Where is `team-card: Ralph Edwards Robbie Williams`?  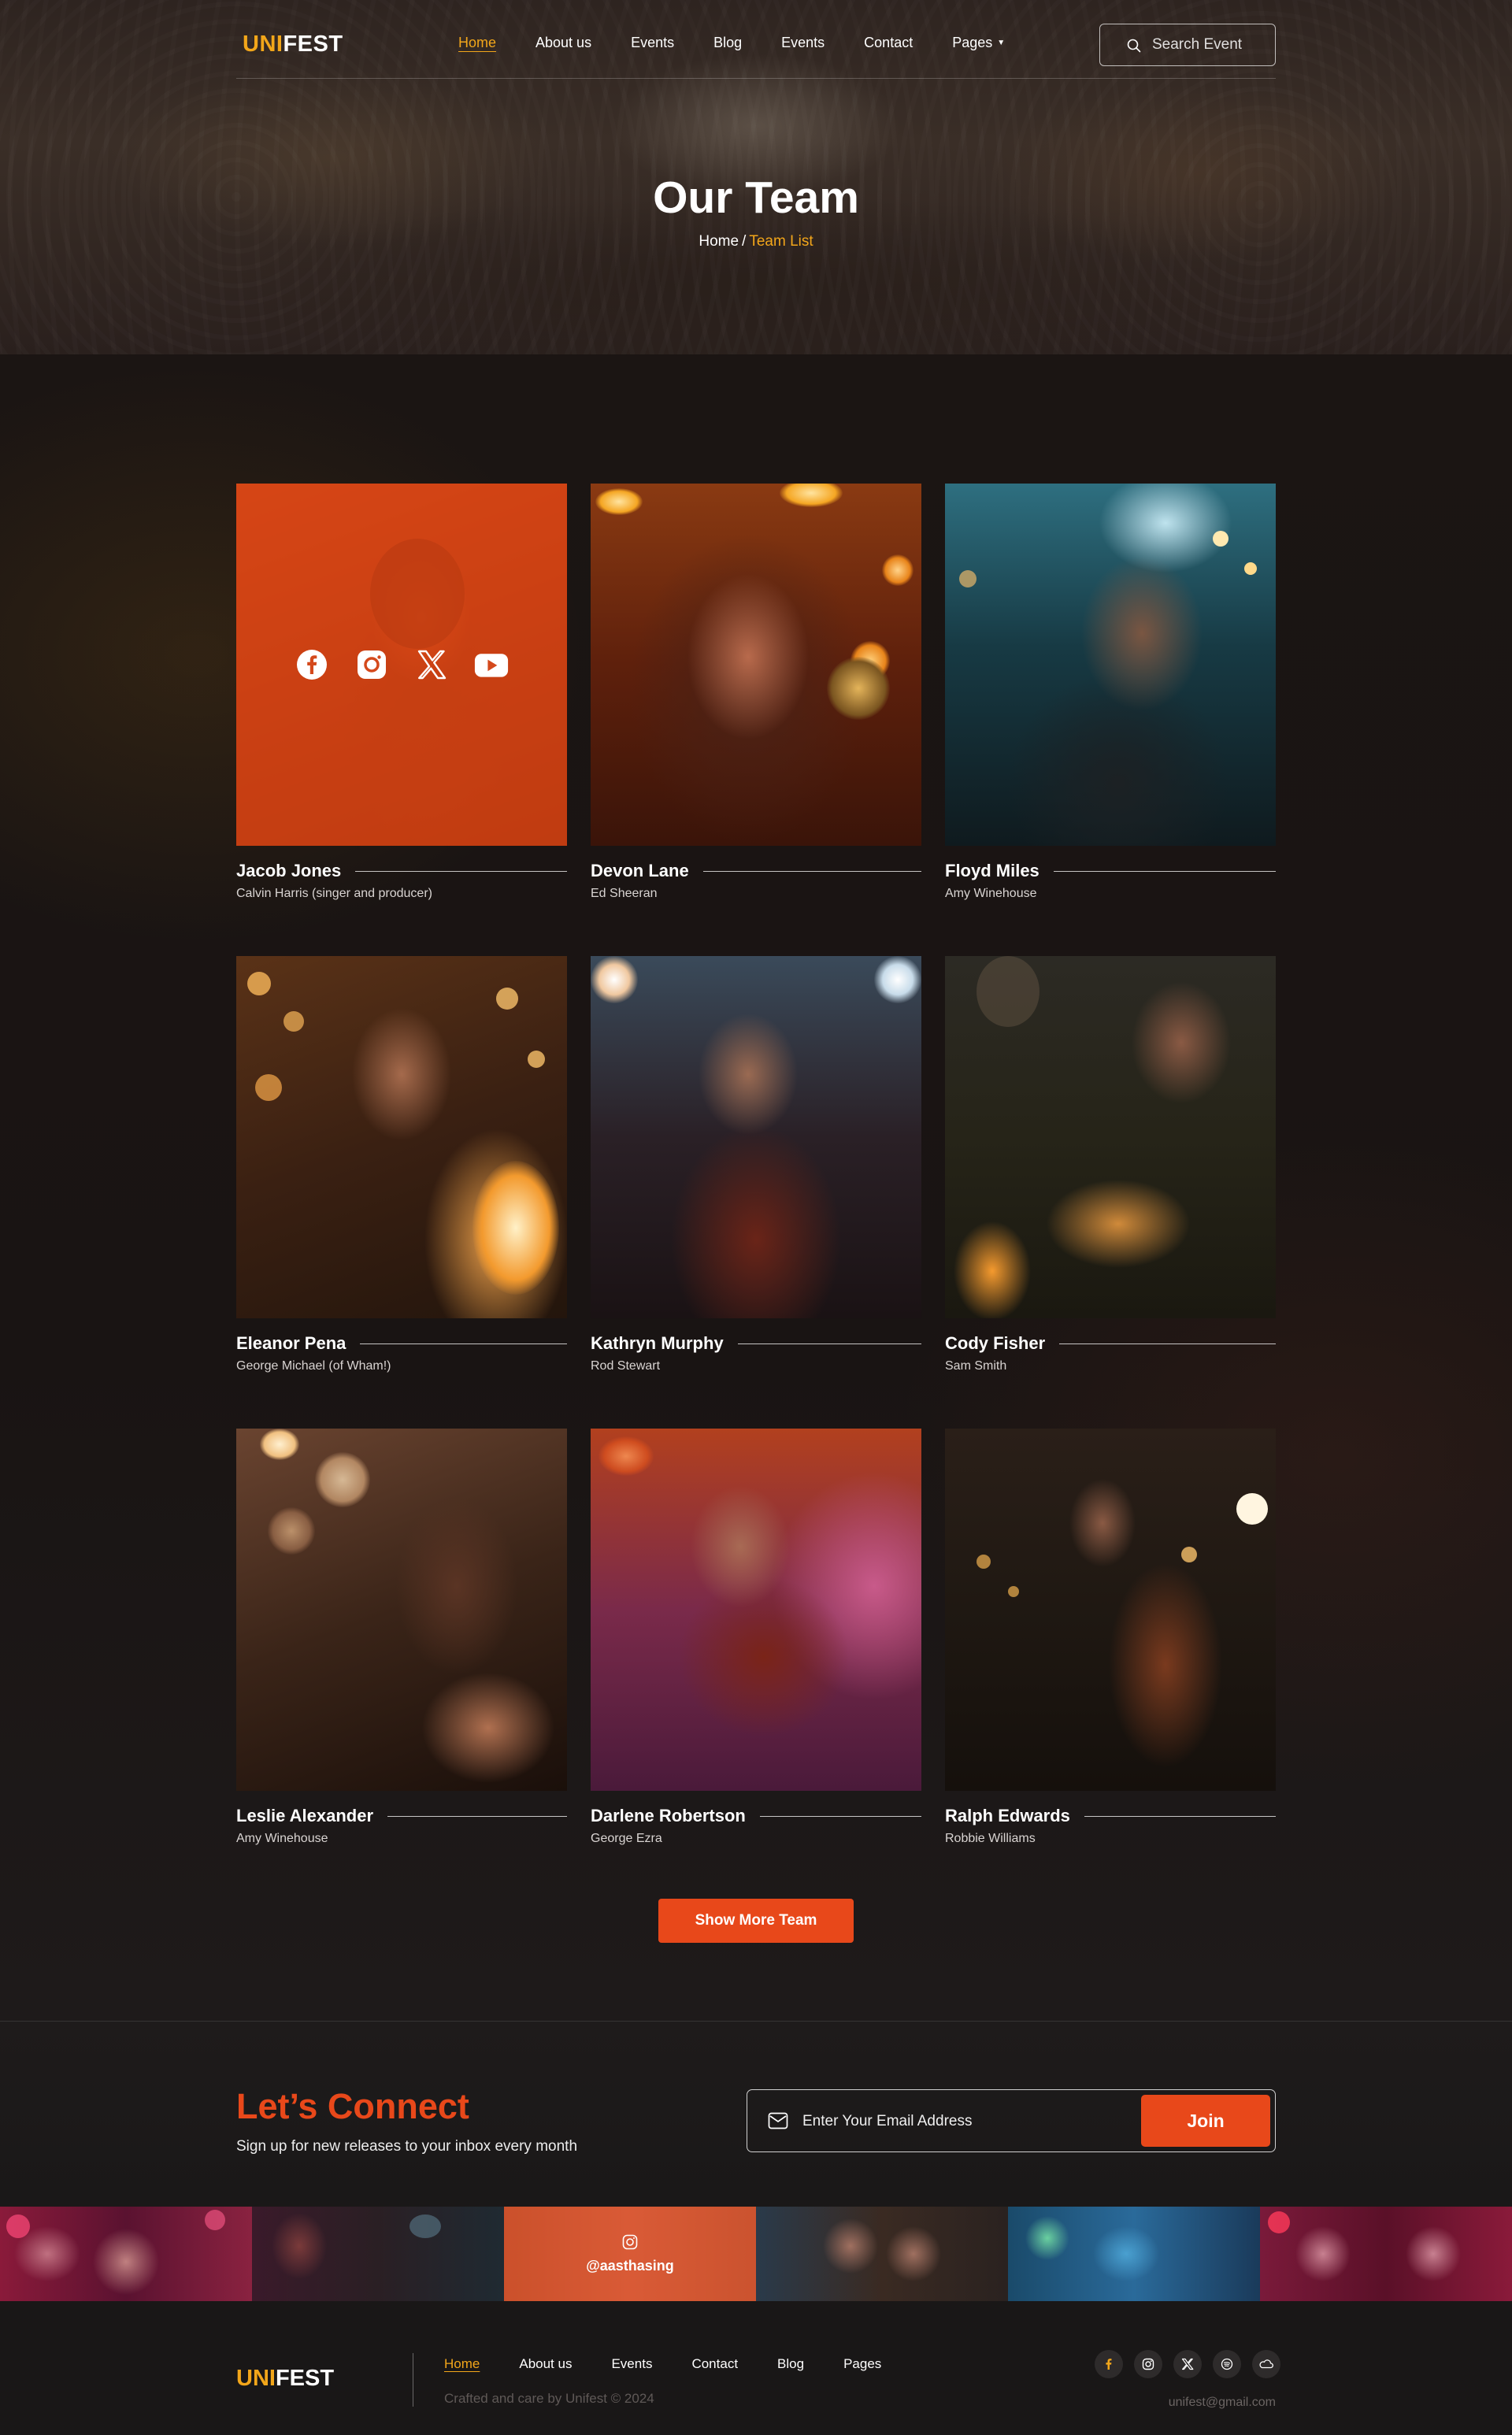 team-card: Ralph Edwards Robbie Williams is located at coordinates (1110, 1637).